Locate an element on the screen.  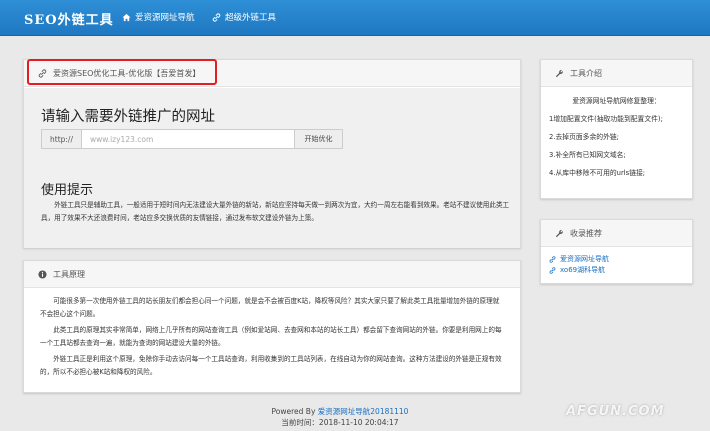
url-input is located at coordinates (188, 139).